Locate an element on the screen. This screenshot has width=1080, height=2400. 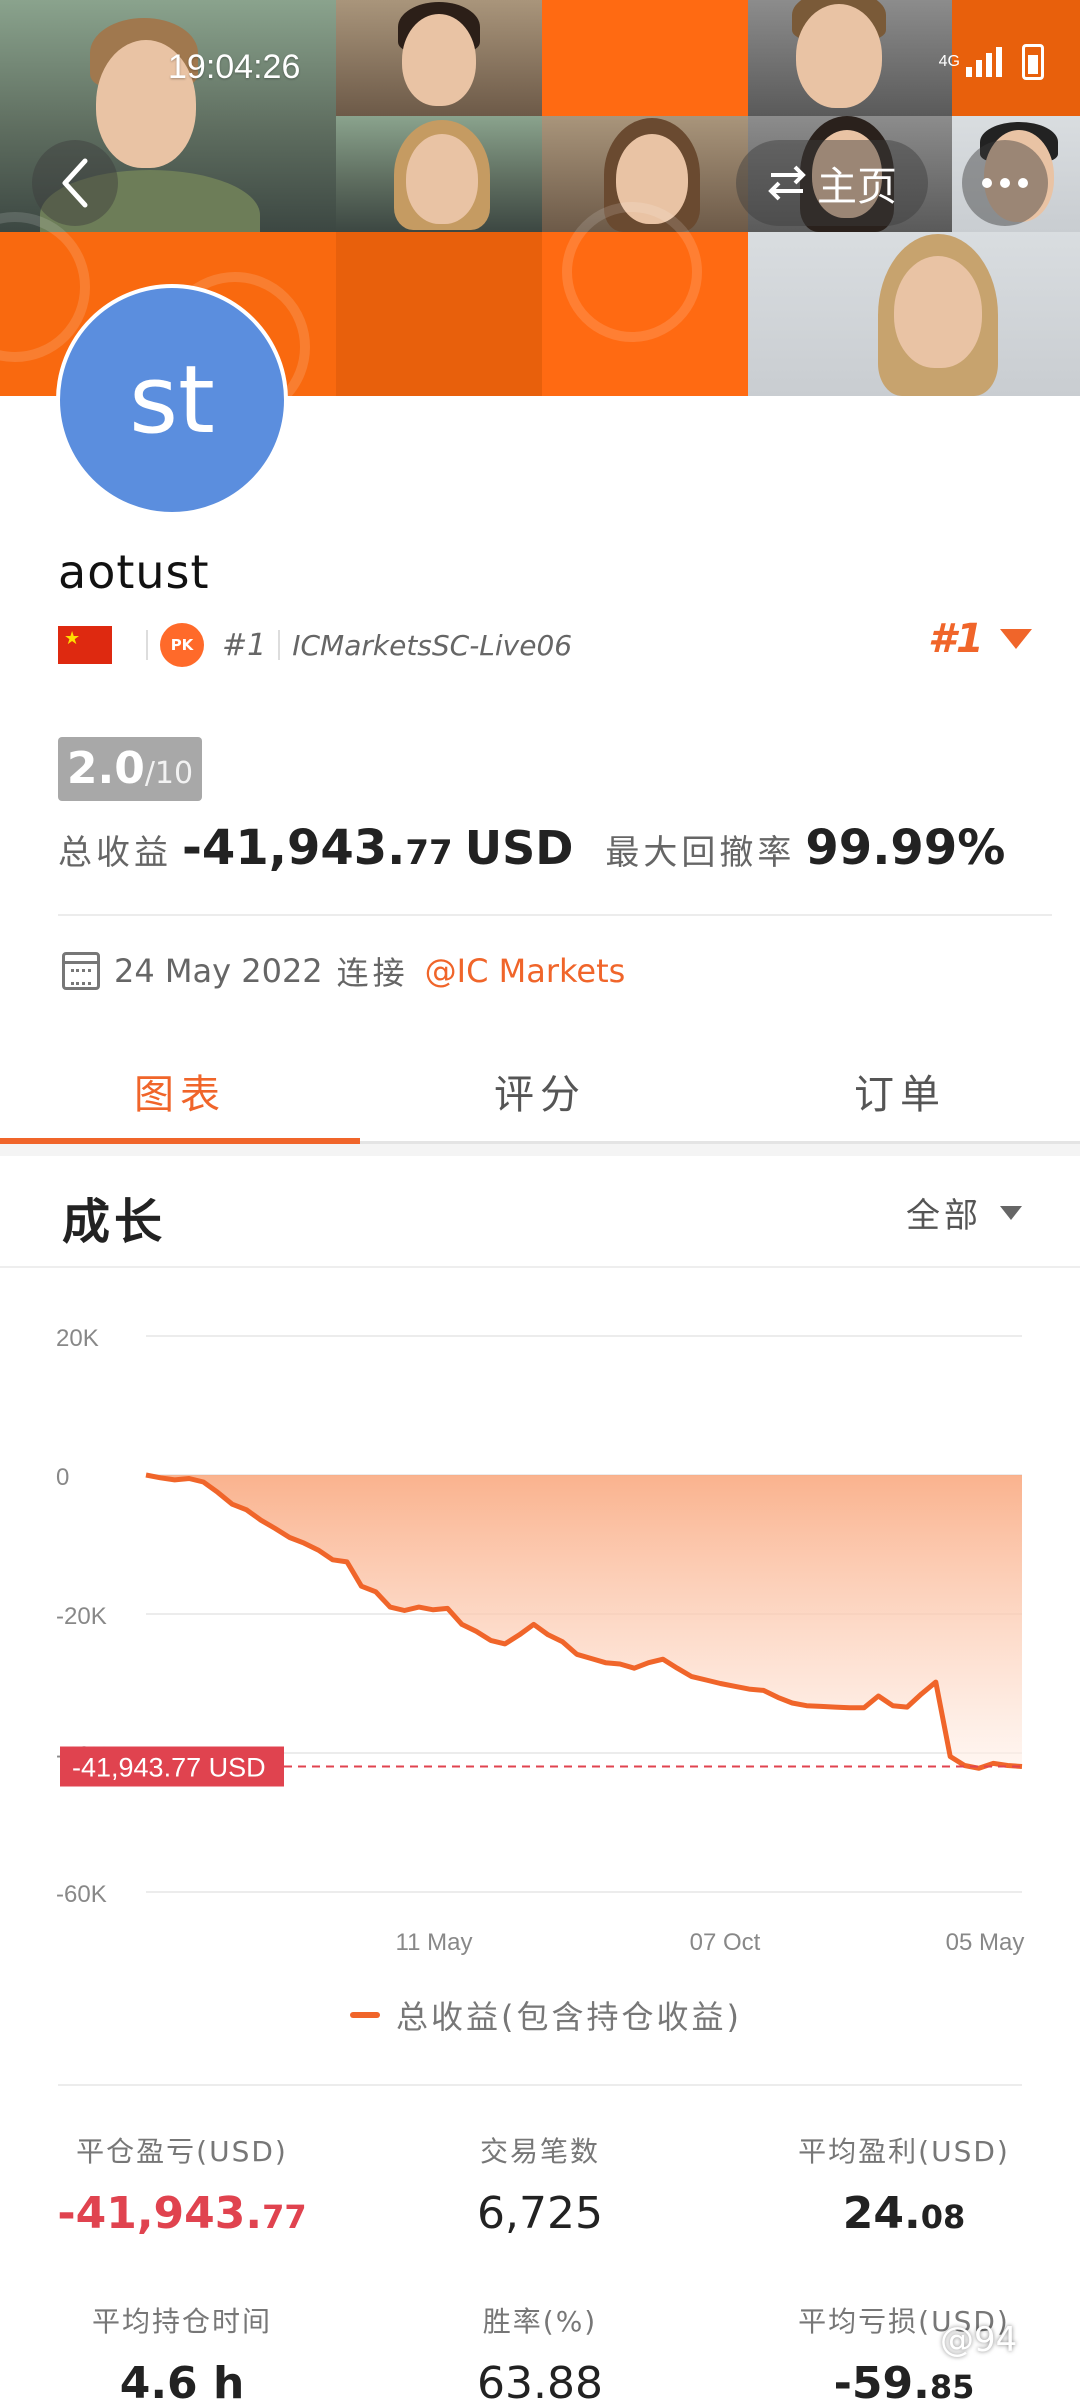
stat-label: 胜率(%) is located at coordinates (540, 2321).